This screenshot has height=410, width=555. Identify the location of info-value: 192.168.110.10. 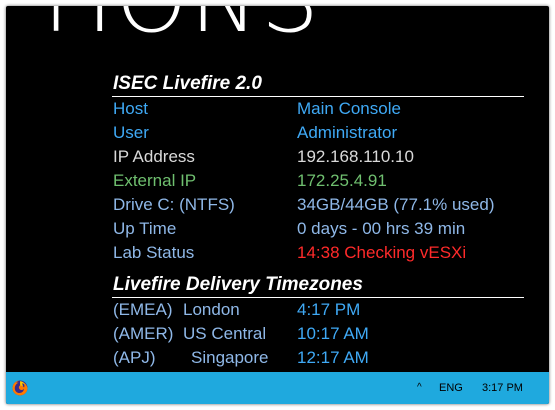
(355, 156).